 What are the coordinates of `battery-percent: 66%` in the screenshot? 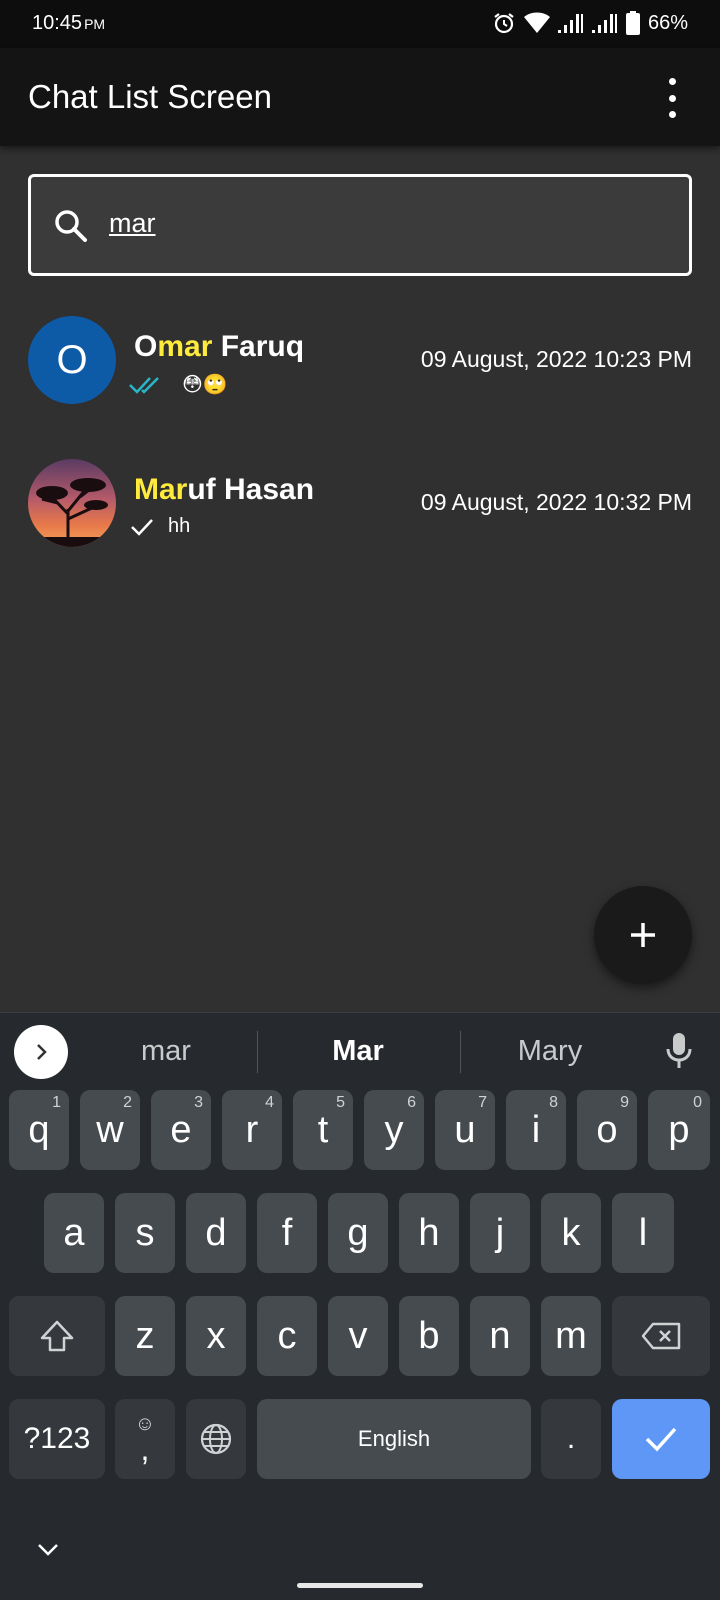 It's located at (667, 22).